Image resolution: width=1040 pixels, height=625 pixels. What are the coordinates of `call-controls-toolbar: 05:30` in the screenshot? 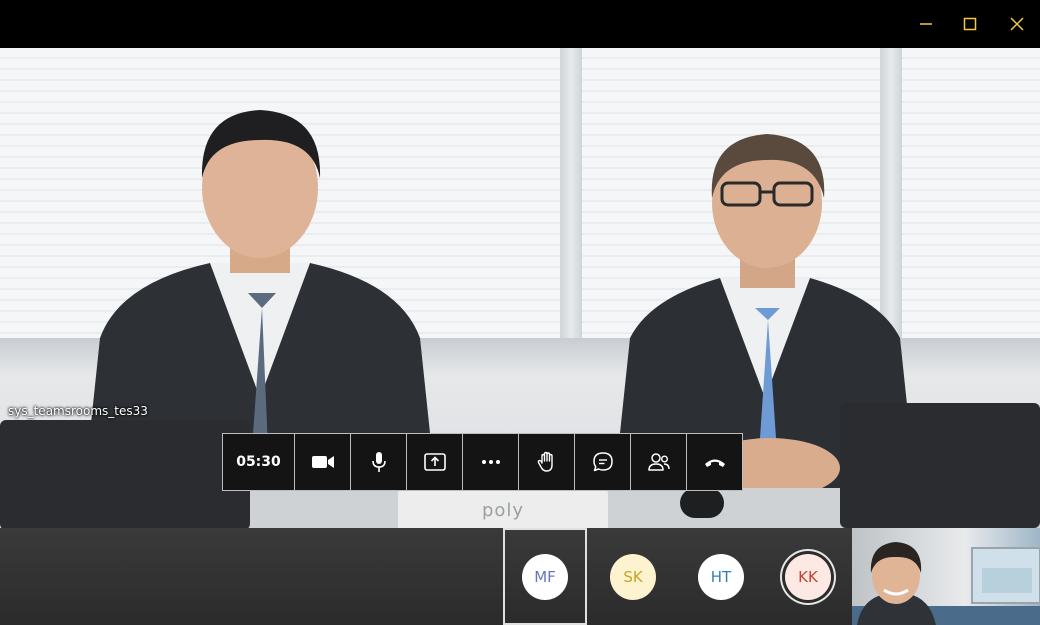 It's located at (482, 462).